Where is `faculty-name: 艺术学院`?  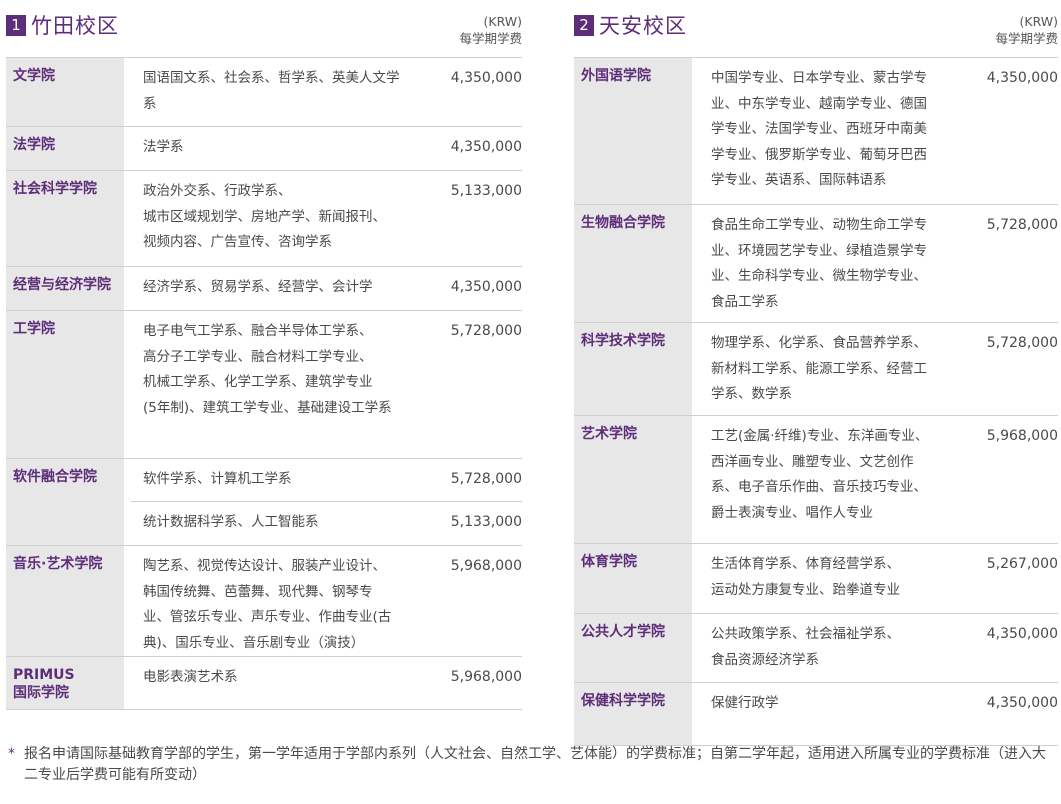
faculty-name: 艺术学院 is located at coordinates (633, 479).